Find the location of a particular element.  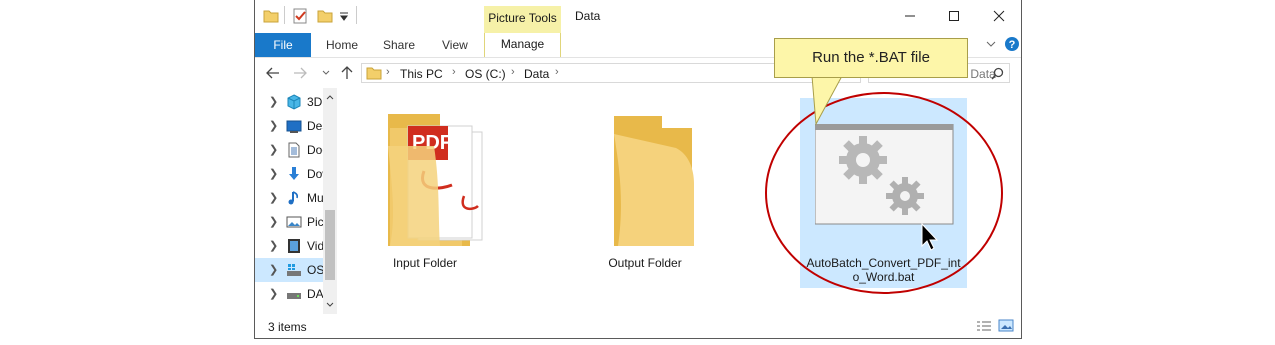

file-item-output-folder: Output Folder is located at coordinates (645, 191).